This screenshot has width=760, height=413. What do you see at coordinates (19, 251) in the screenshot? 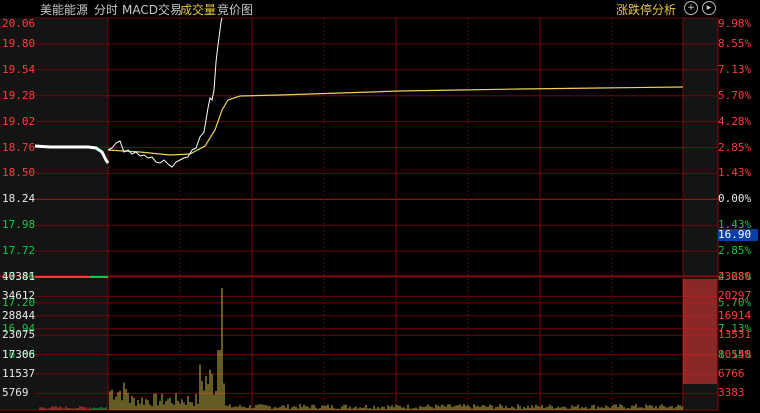
I see `price-axis-label: 17.72` at bounding box center [19, 251].